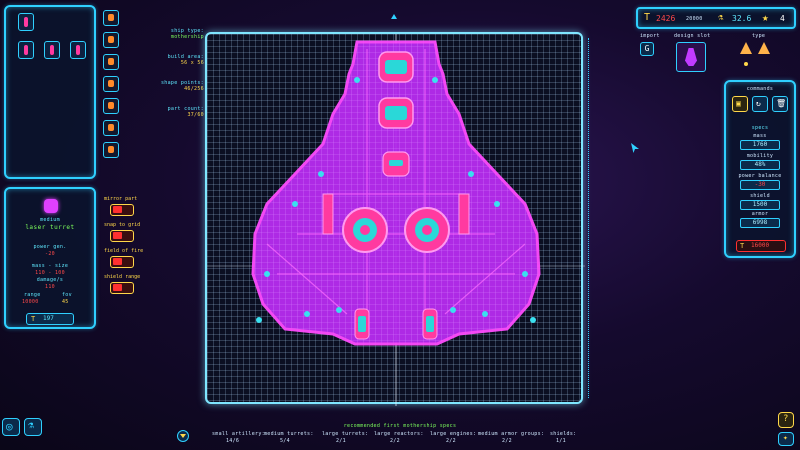  Describe the element at coordinates (50, 273) in the screenshot. I see `mass-size-value: 110 - 100` at that location.